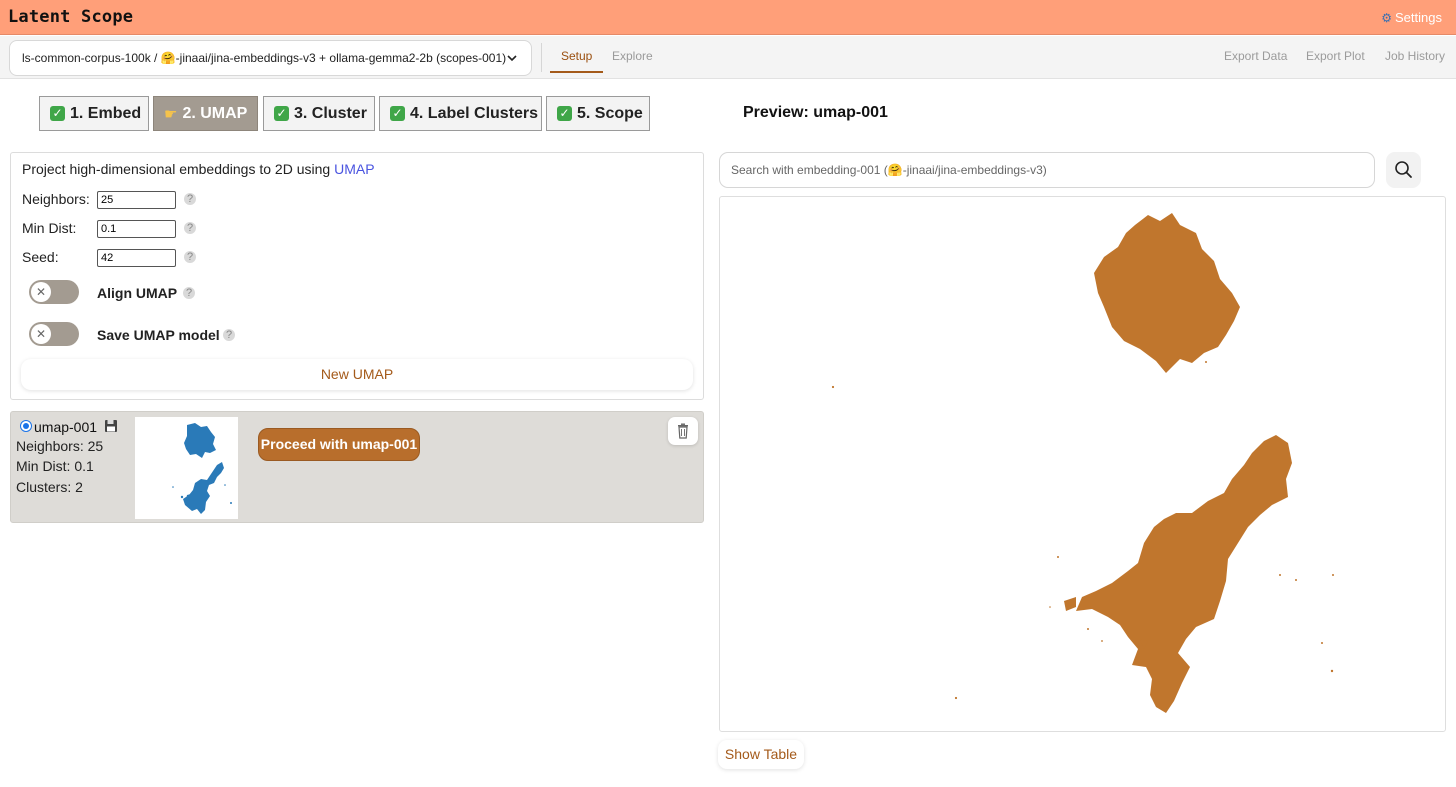 This screenshot has height=787, width=1456. What do you see at coordinates (66, 427) in the screenshot?
I see `umap-name: umap-001` at bounding box center [66, 427].